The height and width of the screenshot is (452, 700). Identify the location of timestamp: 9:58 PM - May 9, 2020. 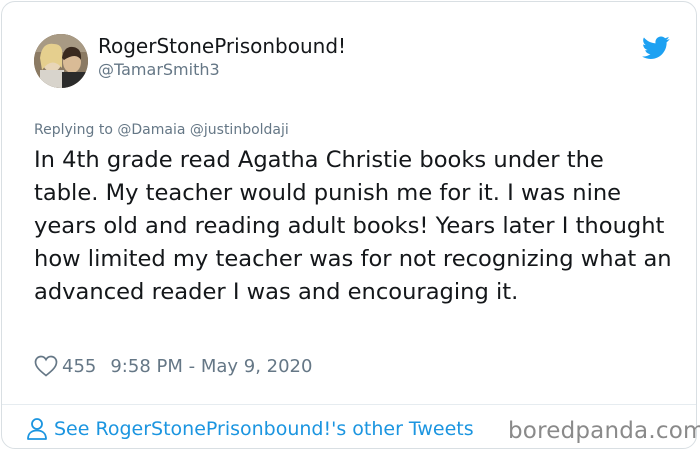
(211, 366).